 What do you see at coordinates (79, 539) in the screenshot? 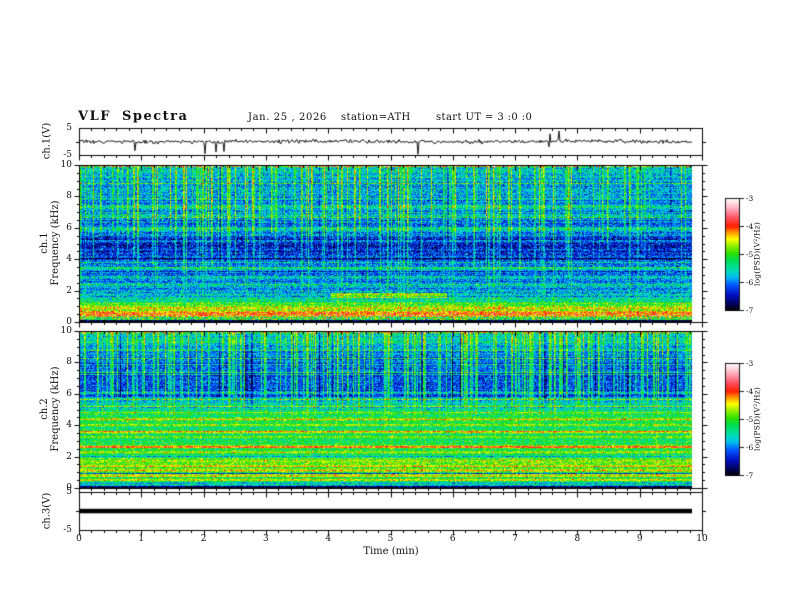
I see `time-tick-label: 0` at bounding box center [79, 539].